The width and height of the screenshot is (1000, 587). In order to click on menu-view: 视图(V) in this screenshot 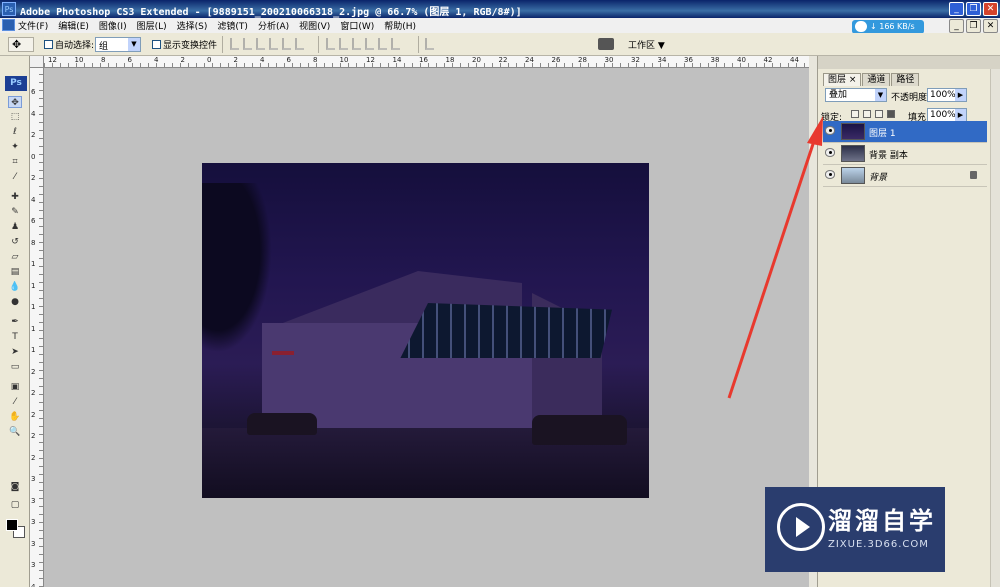, I will do `click(314, 25)`.